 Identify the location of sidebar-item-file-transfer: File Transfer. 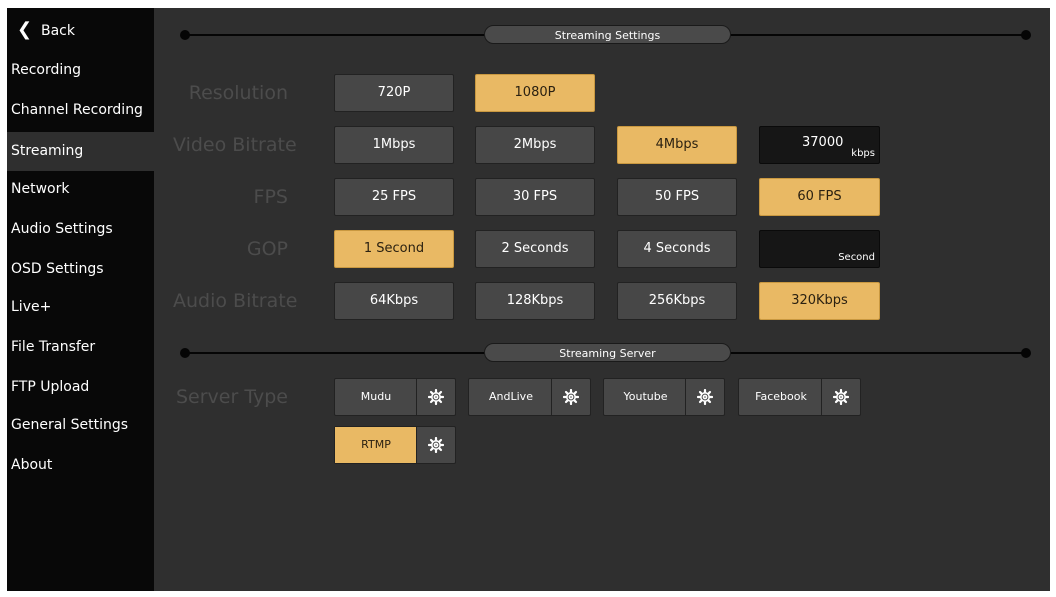
(80, 347).